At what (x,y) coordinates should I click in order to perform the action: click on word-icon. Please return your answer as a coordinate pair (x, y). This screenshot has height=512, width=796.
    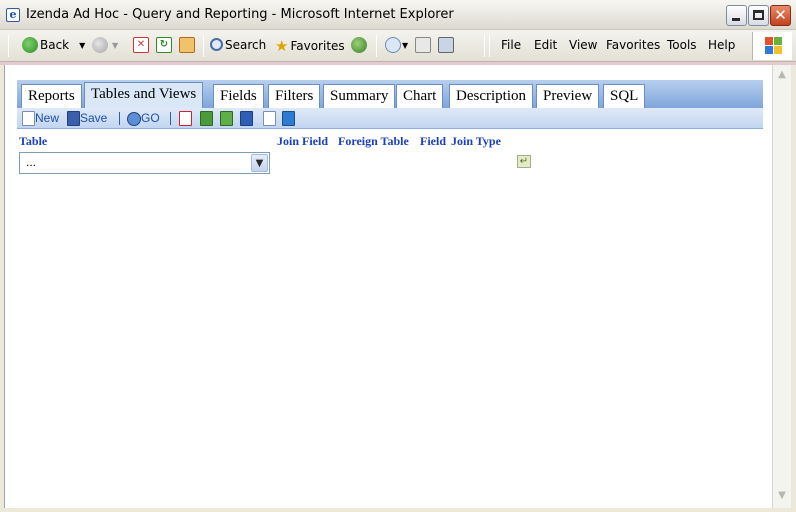
    Looking at the image, I should click on (246, 119).